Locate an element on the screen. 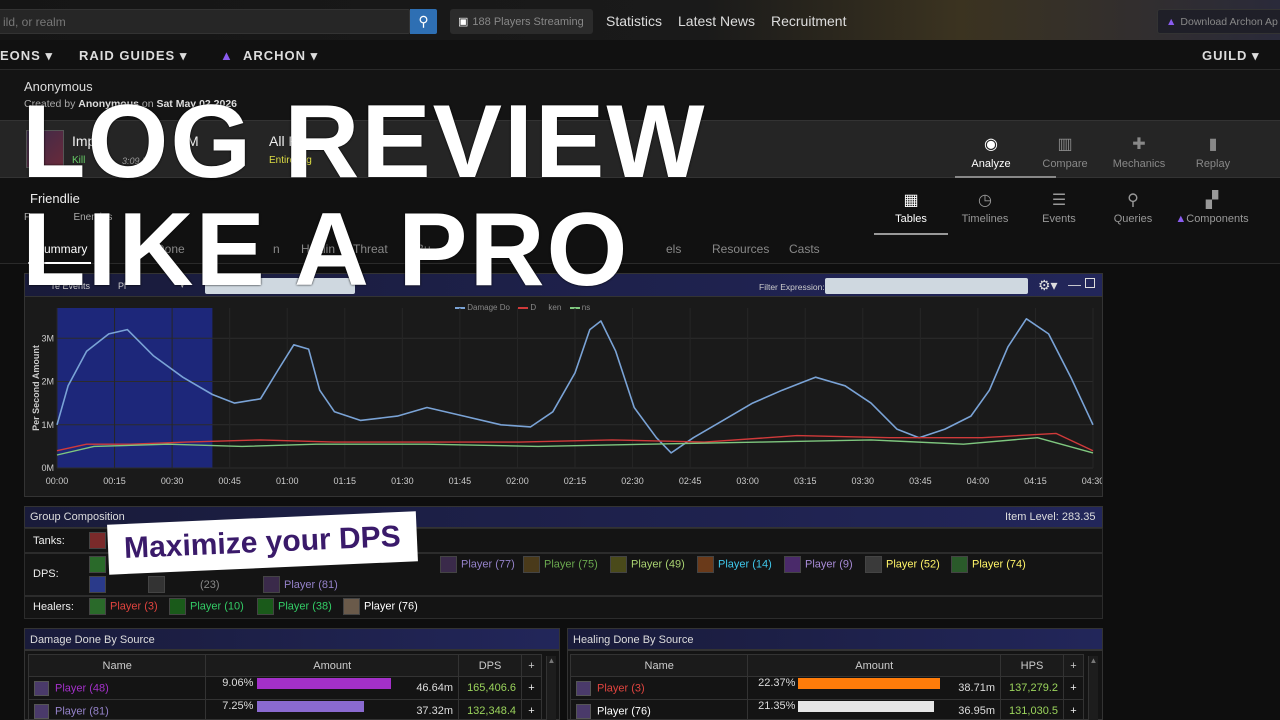  nav-guild: GUILD ▾ is located at coordinates (1231, 56).